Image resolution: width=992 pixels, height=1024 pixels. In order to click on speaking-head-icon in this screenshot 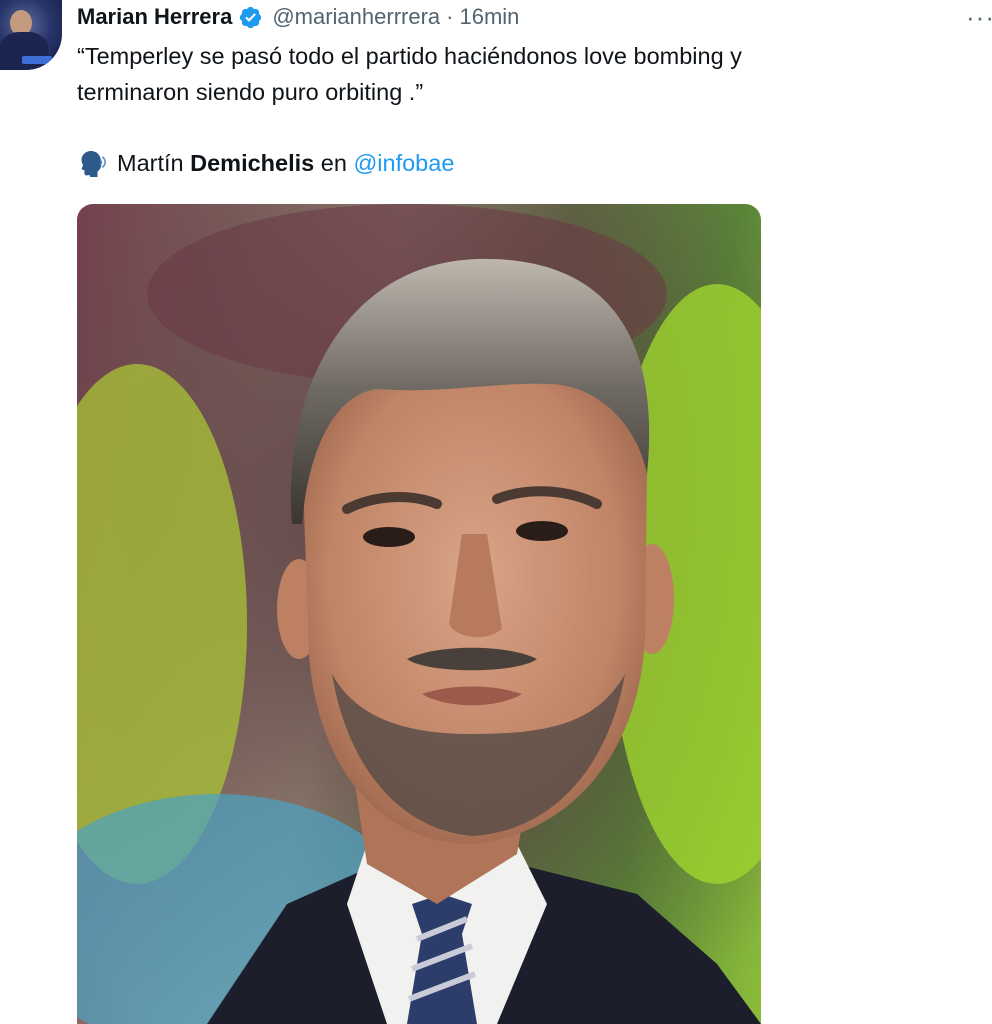, I will do `click(92, 163)`.